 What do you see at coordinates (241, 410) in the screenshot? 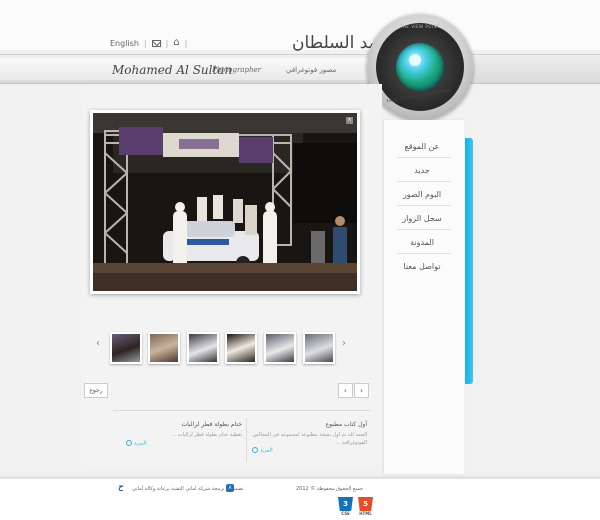
I see `news-divider` at bounding box center [241, 410].